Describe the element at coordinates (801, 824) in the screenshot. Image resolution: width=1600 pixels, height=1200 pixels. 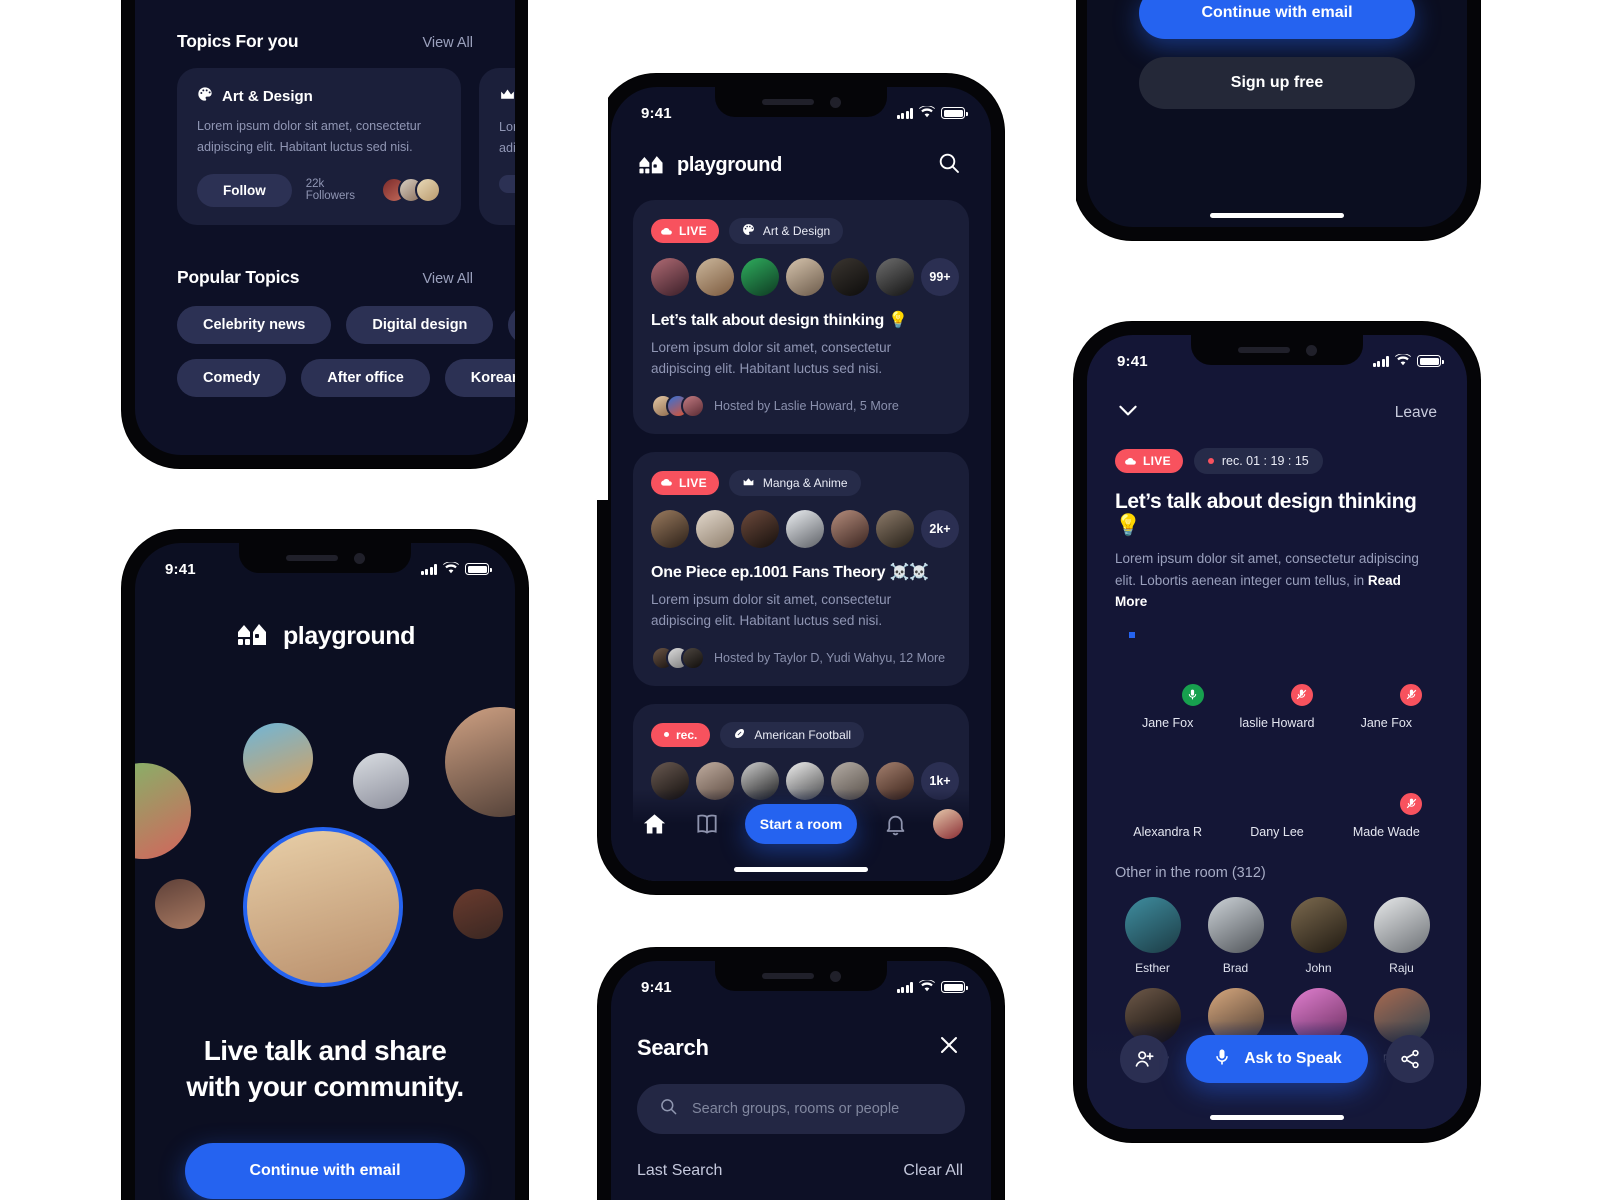
I see `start-a-room-button: Start a room` at that location.